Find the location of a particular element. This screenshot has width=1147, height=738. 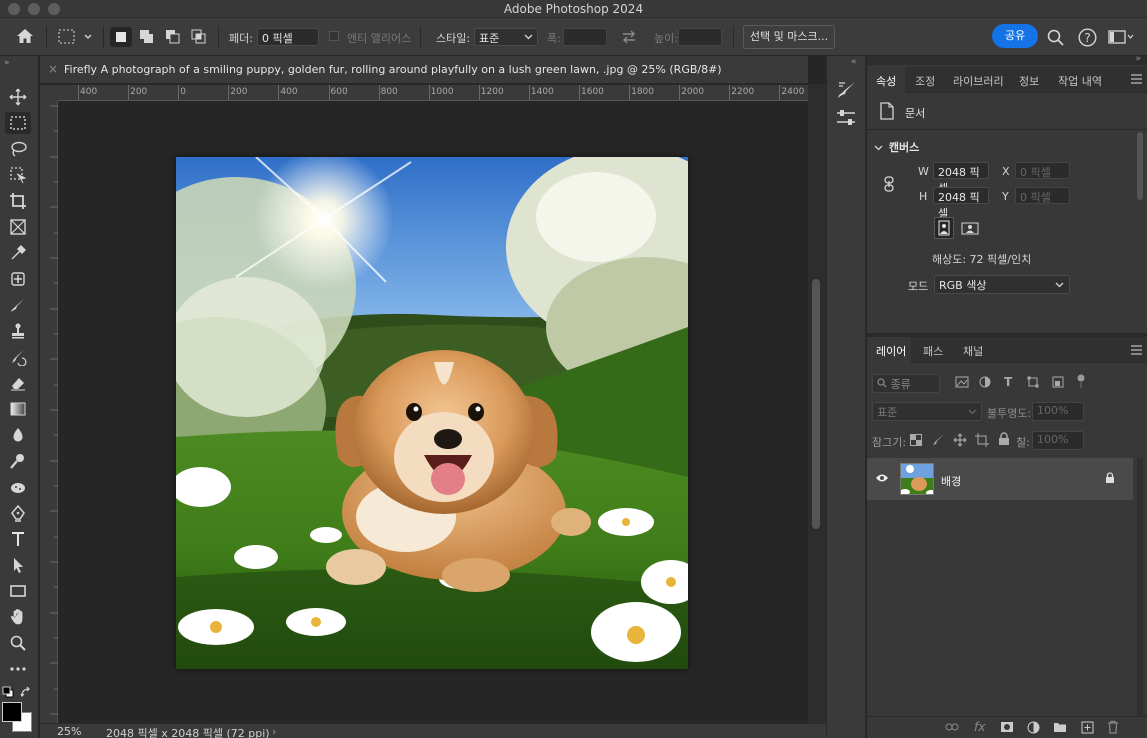

link-layers-icon is located at coordinates (952, 728).